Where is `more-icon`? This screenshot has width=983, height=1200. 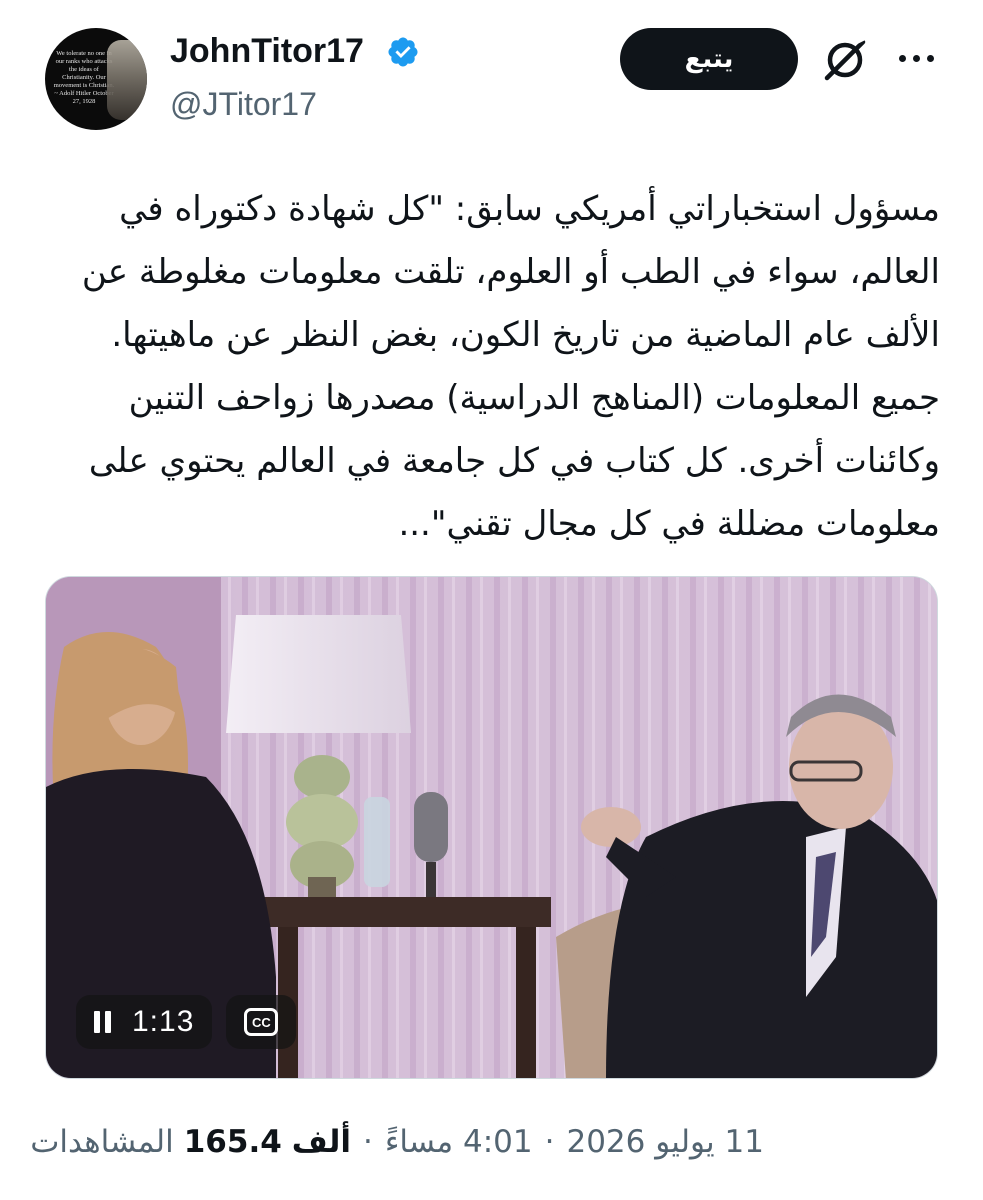 more-icon is located at coordinates (916, 58).